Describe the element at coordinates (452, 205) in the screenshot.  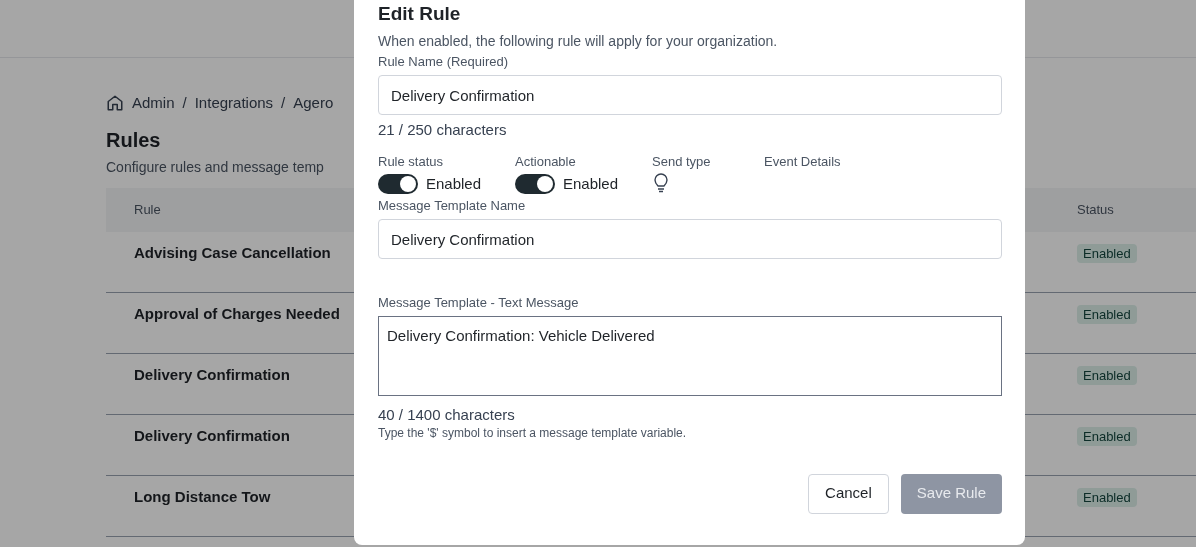
I see `field-label: Message Template Name` at that location.